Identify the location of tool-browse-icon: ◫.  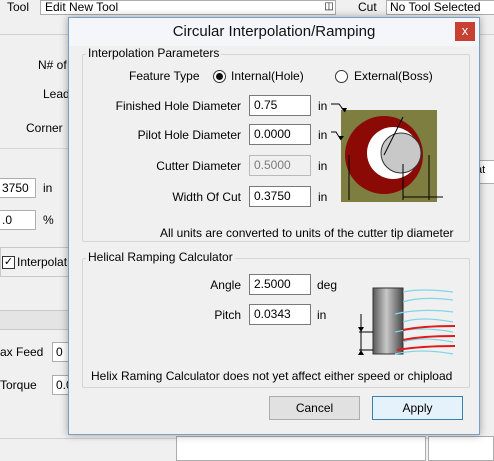
(329, 7).